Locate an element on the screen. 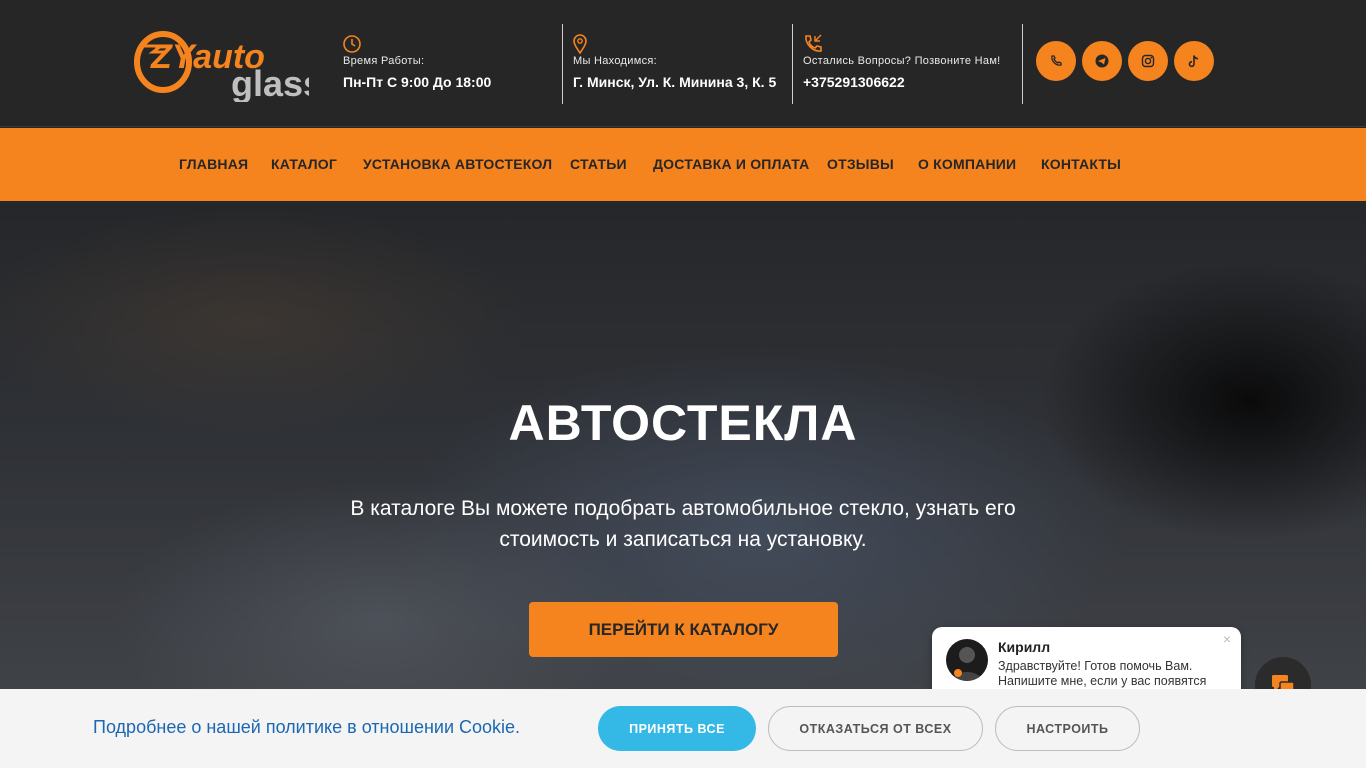 This screenshot has height=768, width=1366. work-hours-value: Пн-Пт С 9:00 До 18:00 is located at coordinates (417, 82).